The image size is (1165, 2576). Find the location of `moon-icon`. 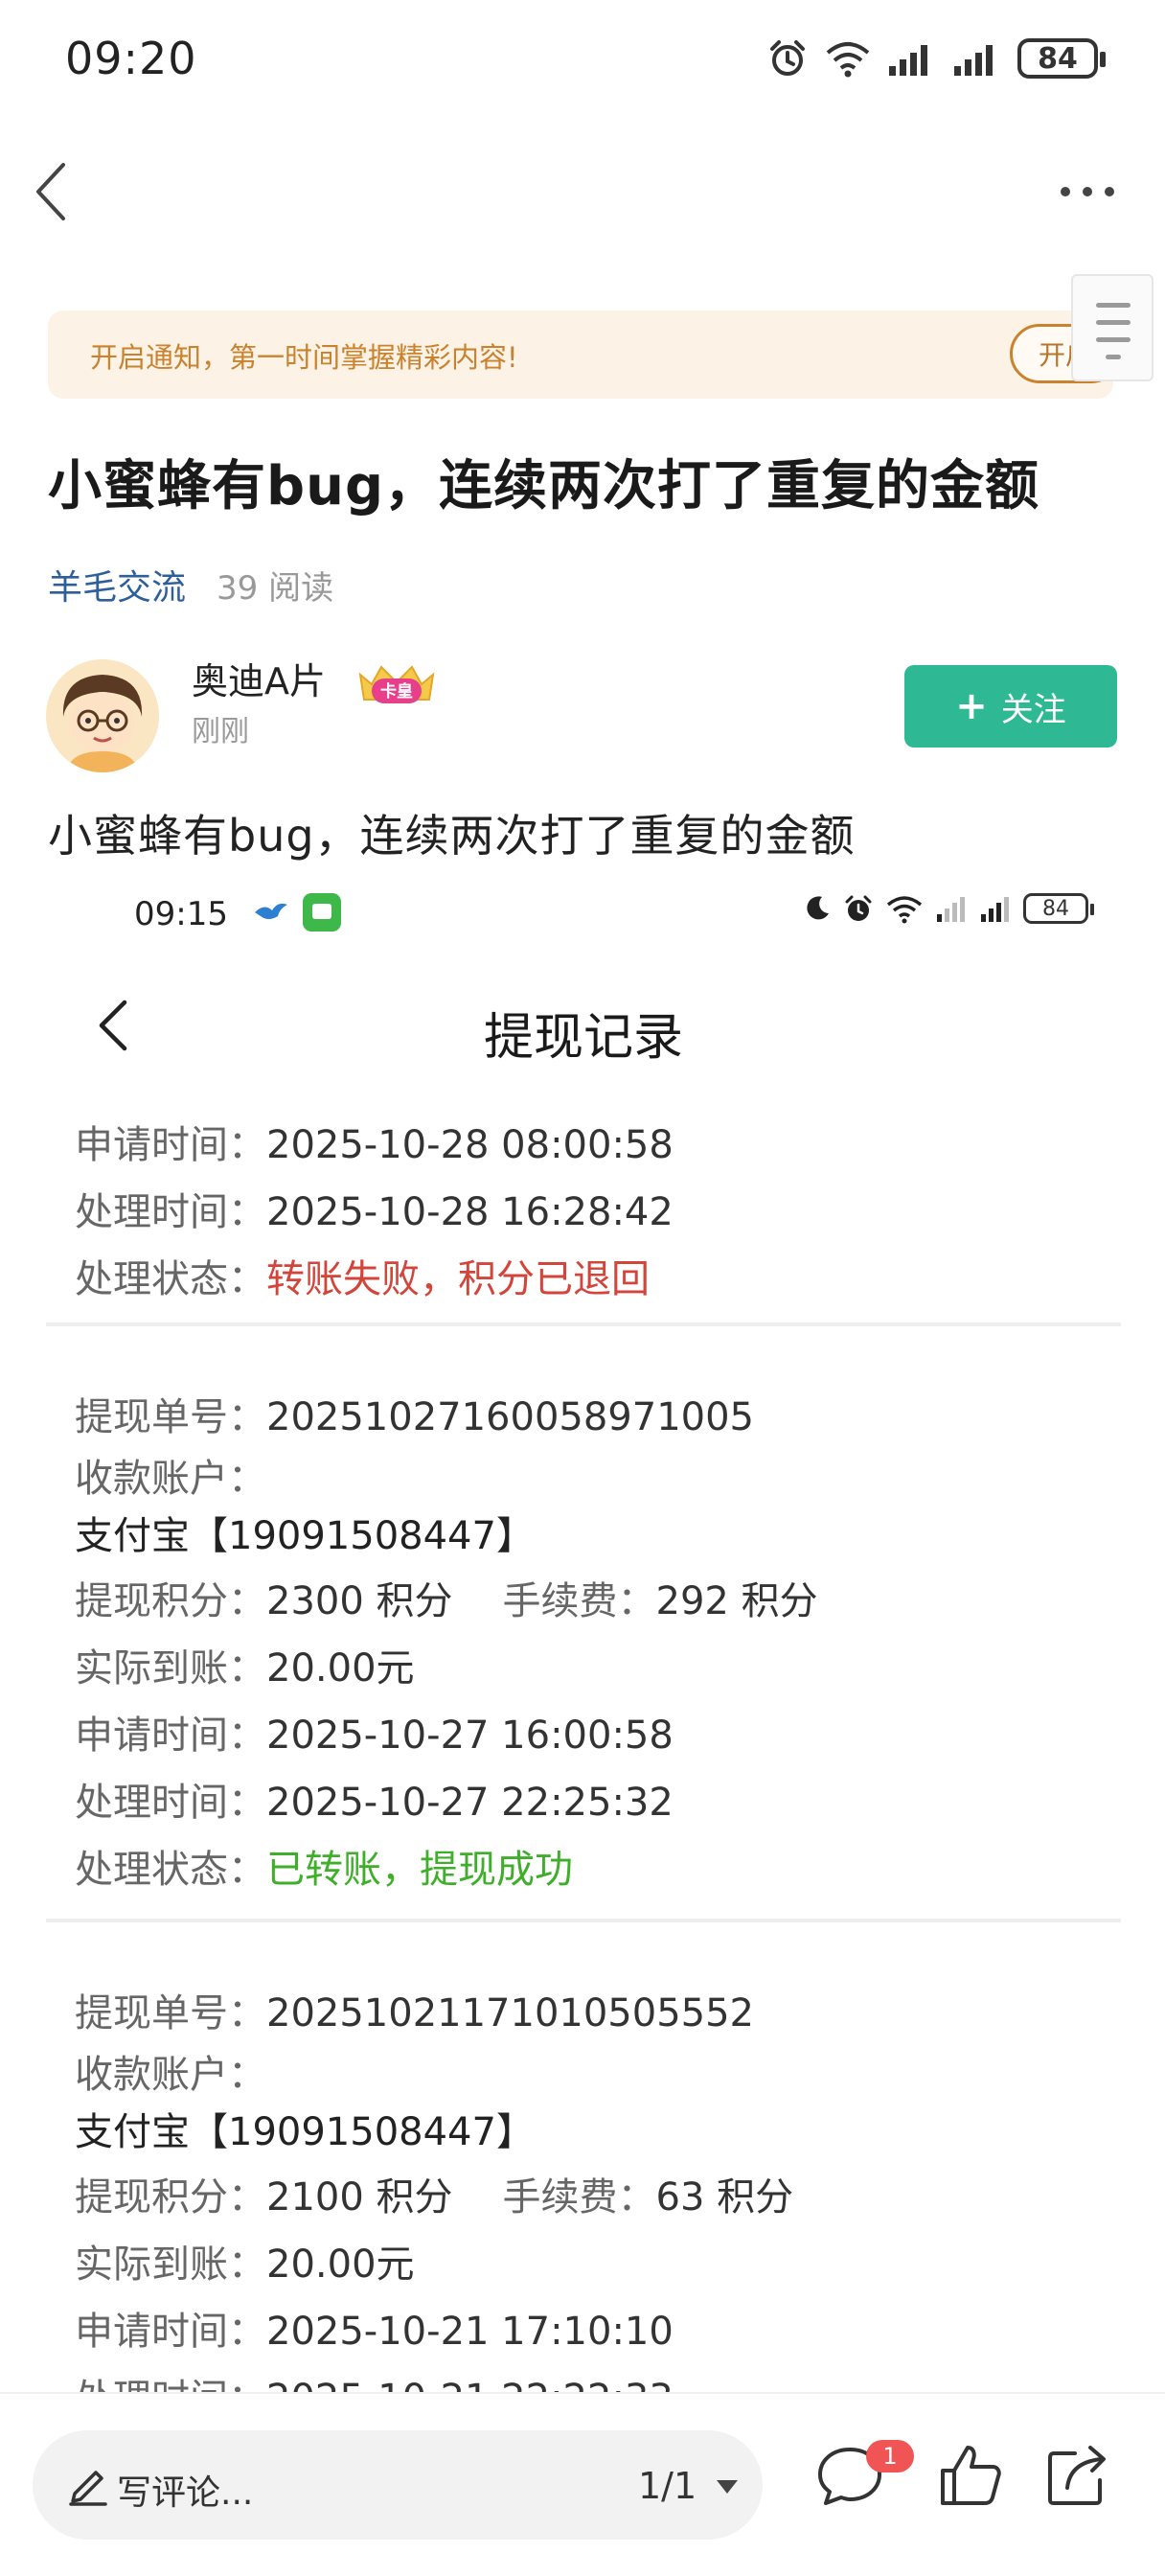

moon-icon is located at coordinates (818, 908).